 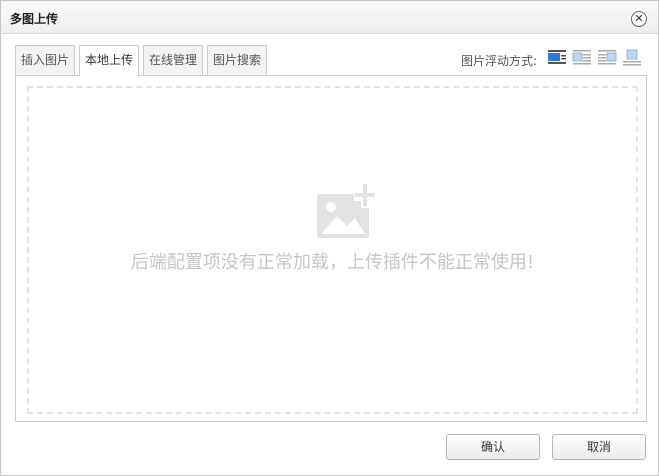 What do you see at coordinates (34, 19) in the screenshot?
I see `dialog-title: 多图上传` at bounding box center [34, 19].